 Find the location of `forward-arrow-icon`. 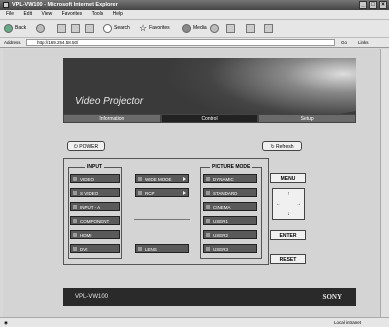

forward-arrow-icon is located at coordinates (40, 28).